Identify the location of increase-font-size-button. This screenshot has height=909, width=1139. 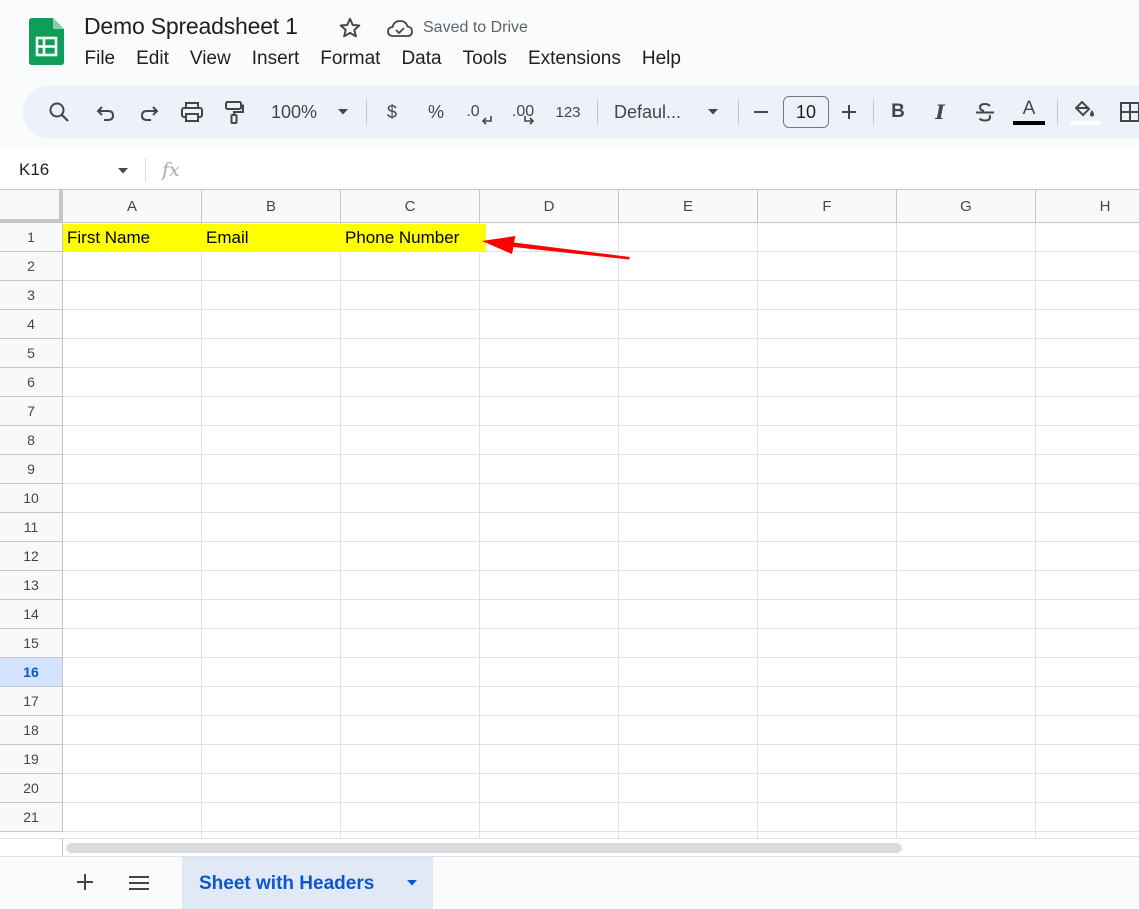
(849, 112).